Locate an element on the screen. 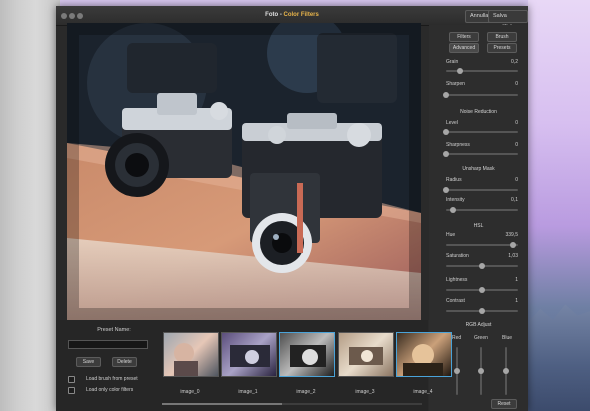  green-slider is located at coordinates (481, 371).